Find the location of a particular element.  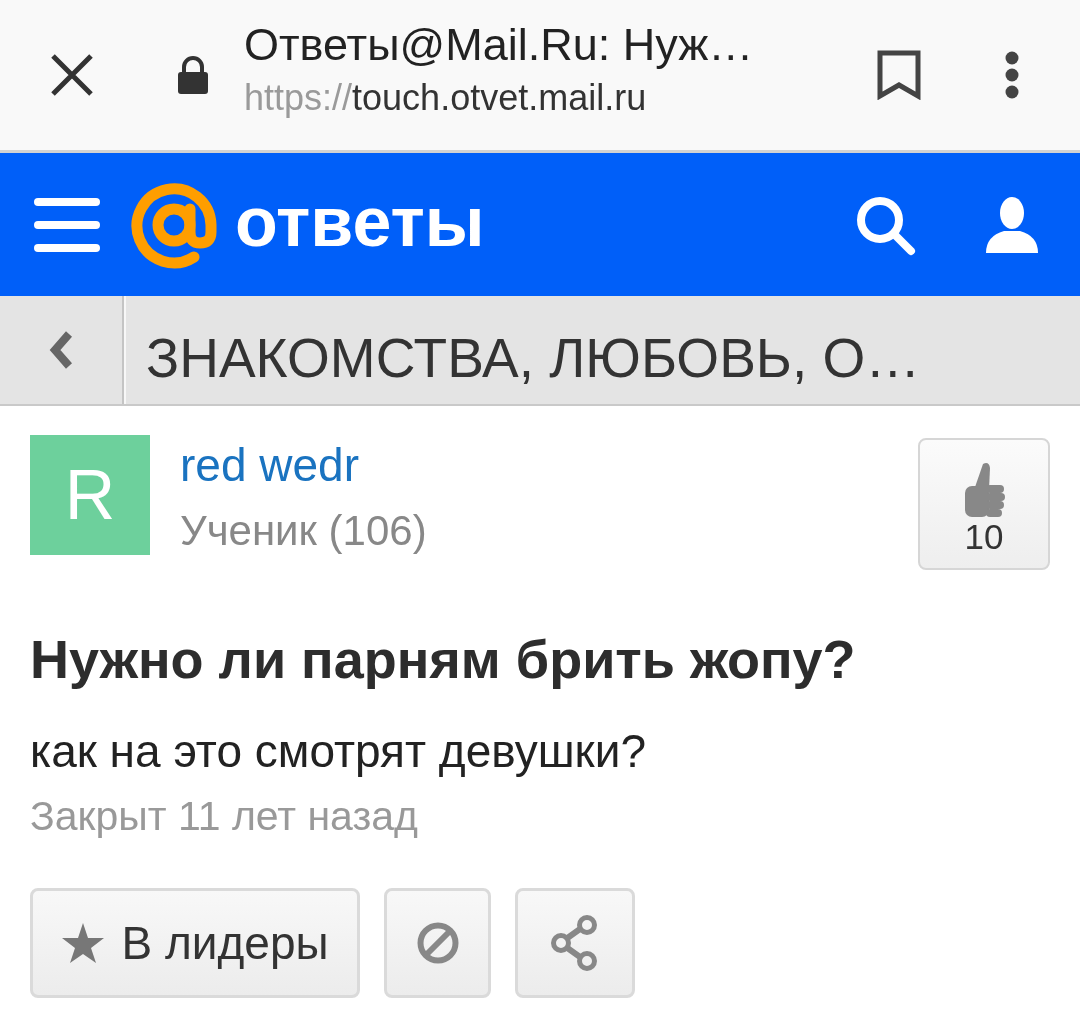

user-icon is located at coordinates (1012, 224).